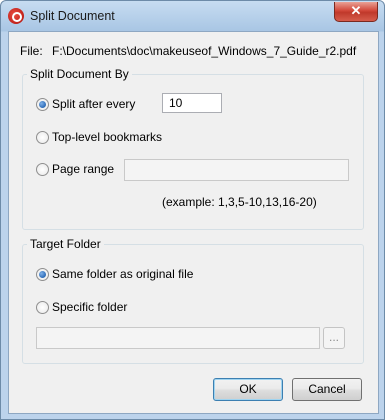  I want to click on split-after-every-radio, so click(42, 104).